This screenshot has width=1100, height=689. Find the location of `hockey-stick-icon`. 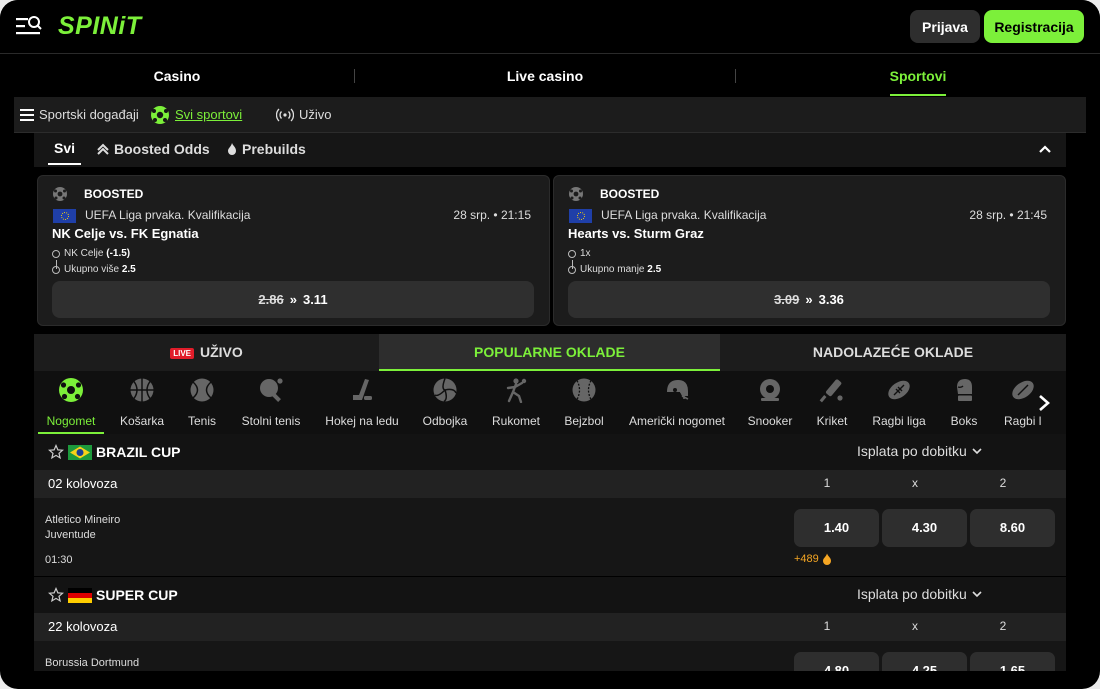

hockey-stick-icon is located at coordinates (362, 389).